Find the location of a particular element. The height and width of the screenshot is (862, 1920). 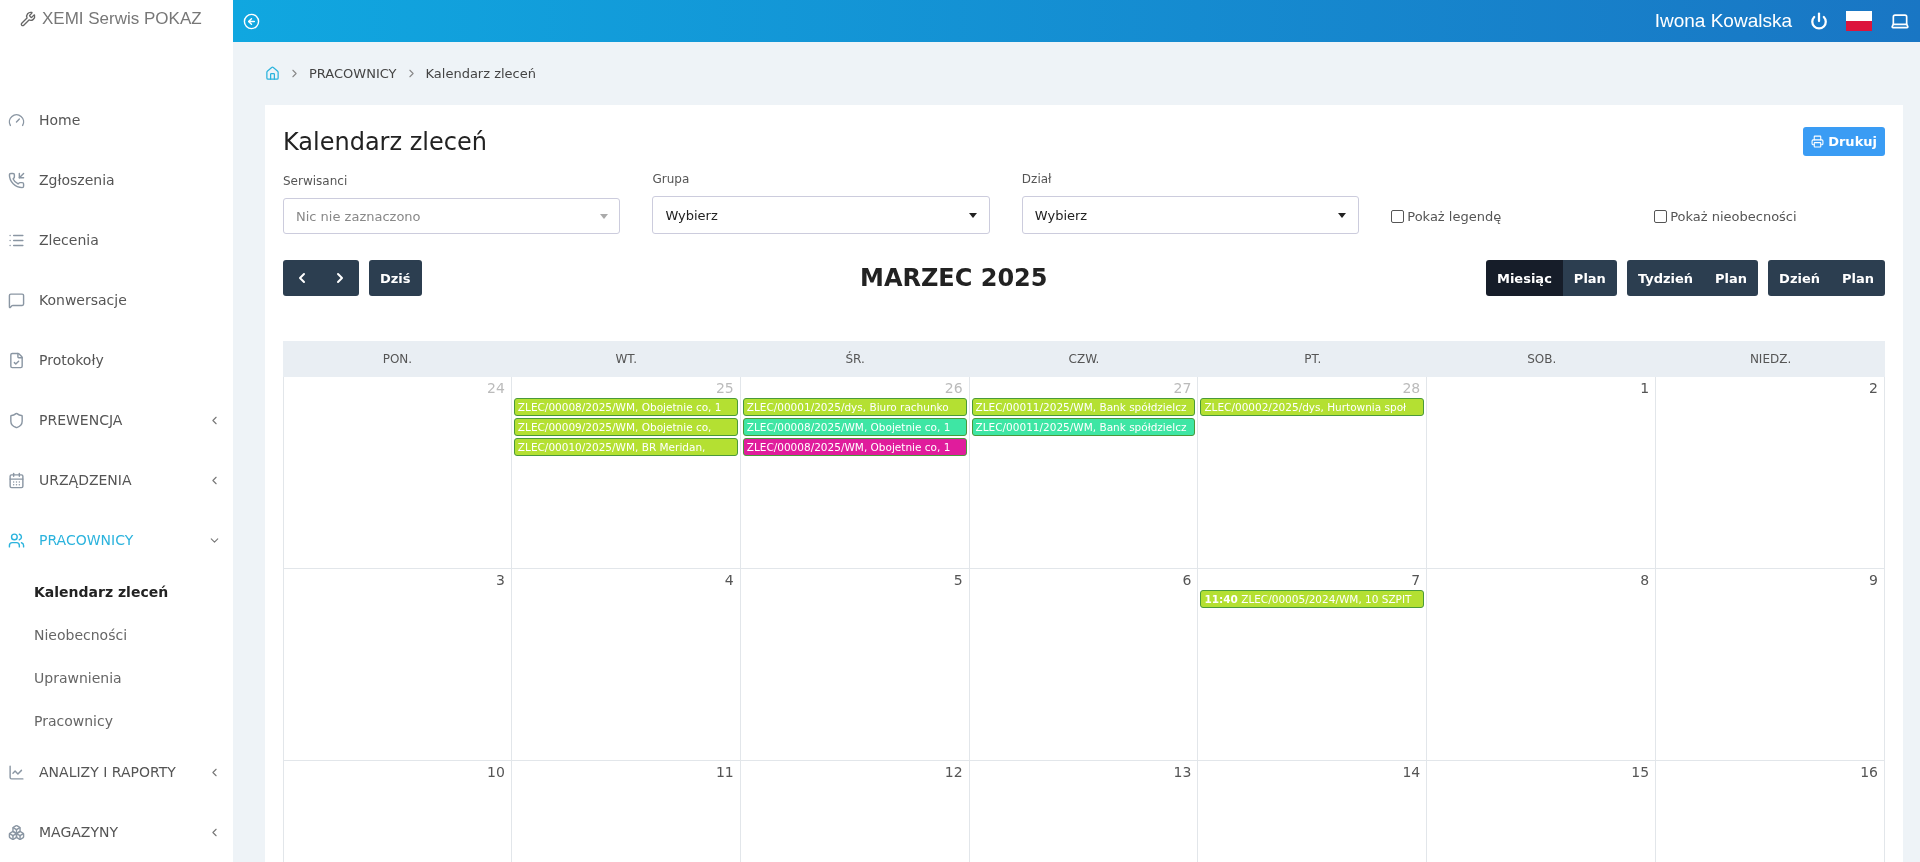

collapse-icon is located at coordinates (251, 21).